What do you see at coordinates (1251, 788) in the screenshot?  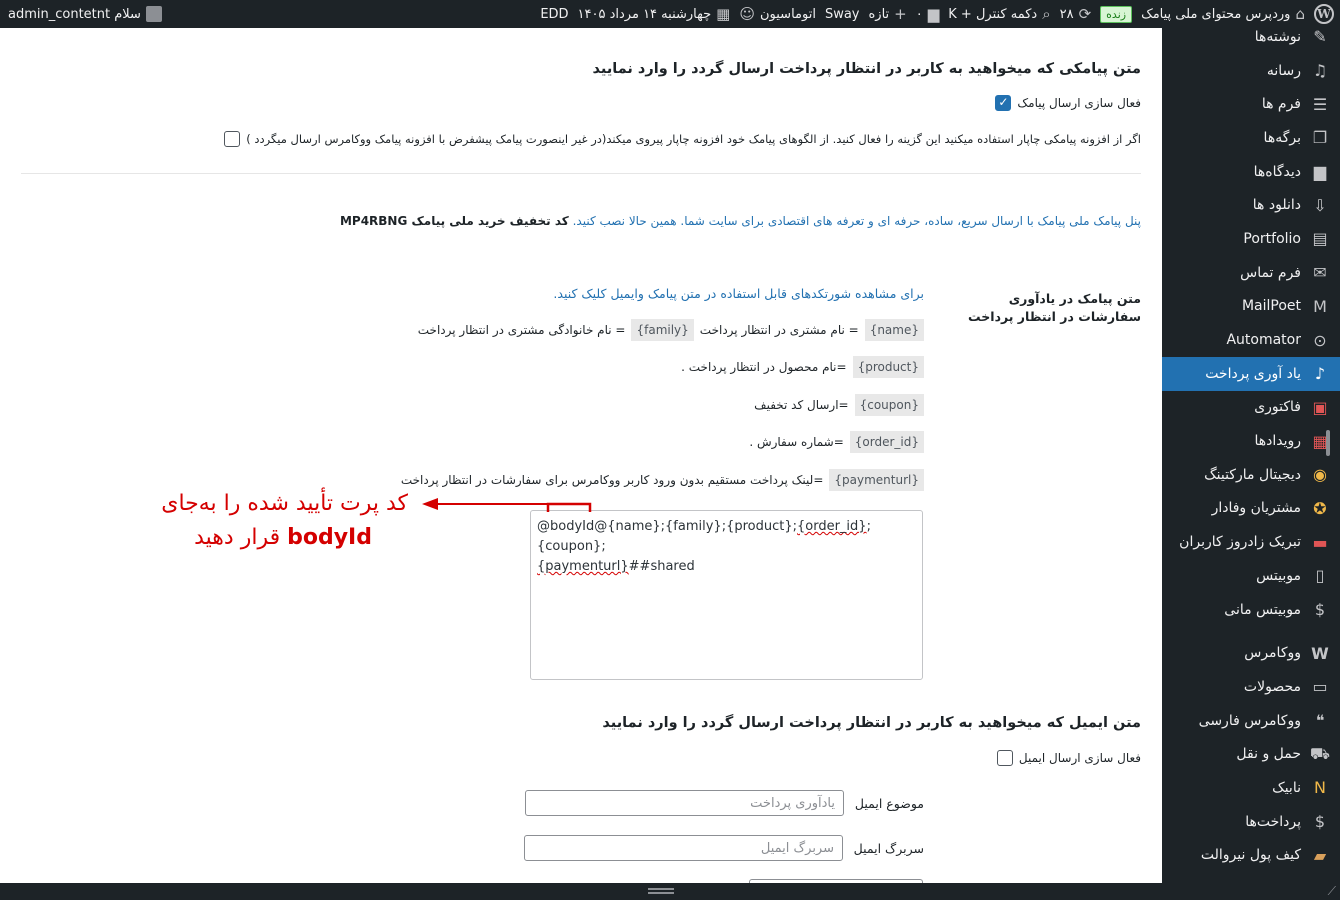 I see `sidebar-item-nabik: N نابیک` at bounding box center [1251, 788].